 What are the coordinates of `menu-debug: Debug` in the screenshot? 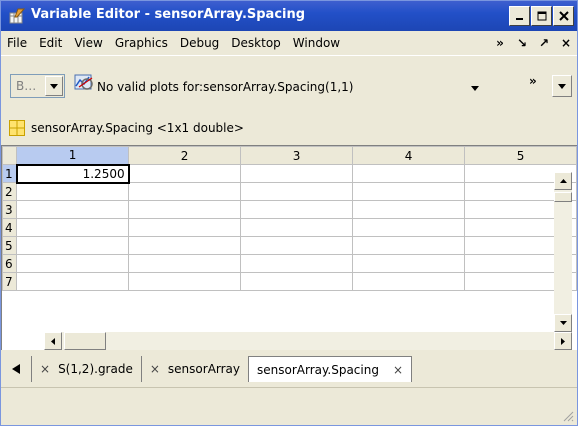 It's located at (199, 43).